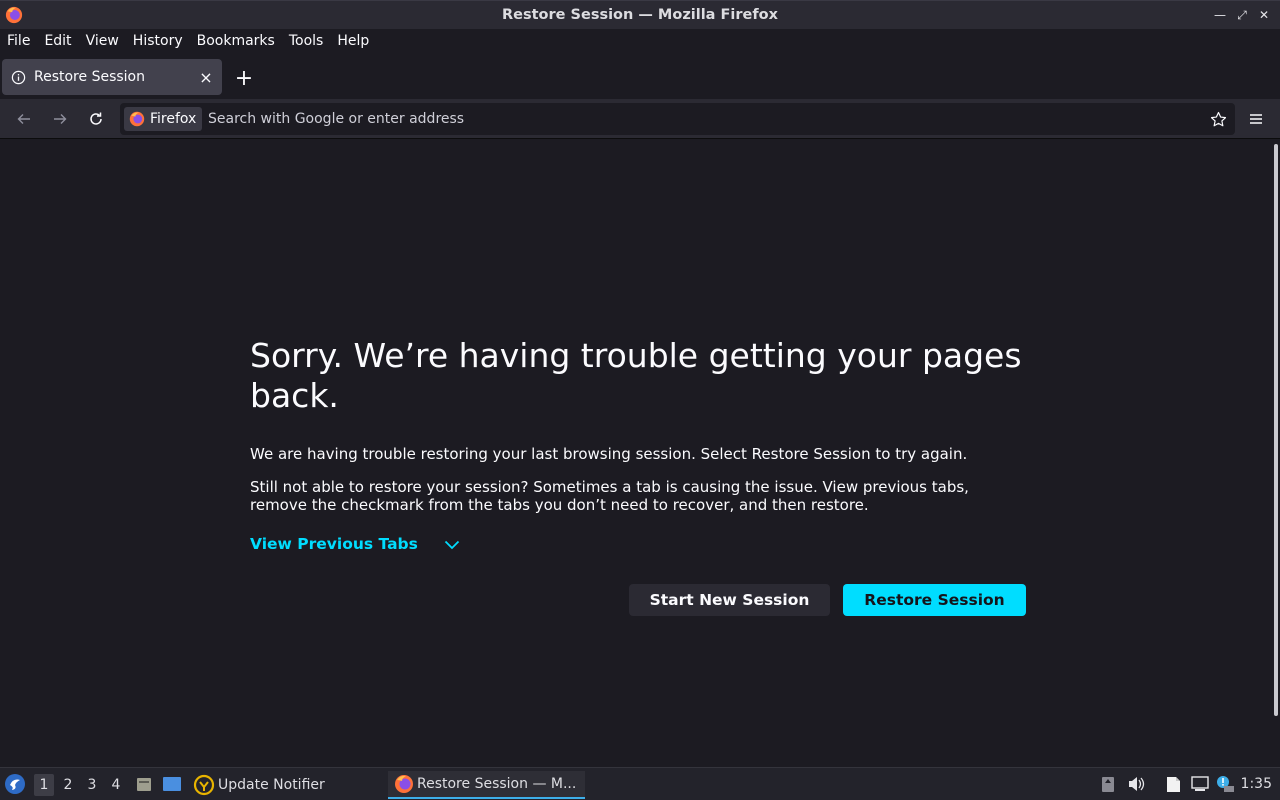  Describe the element at coordinates (204, 785) in the screenshot. I see `update-notifier-icon` at that location.